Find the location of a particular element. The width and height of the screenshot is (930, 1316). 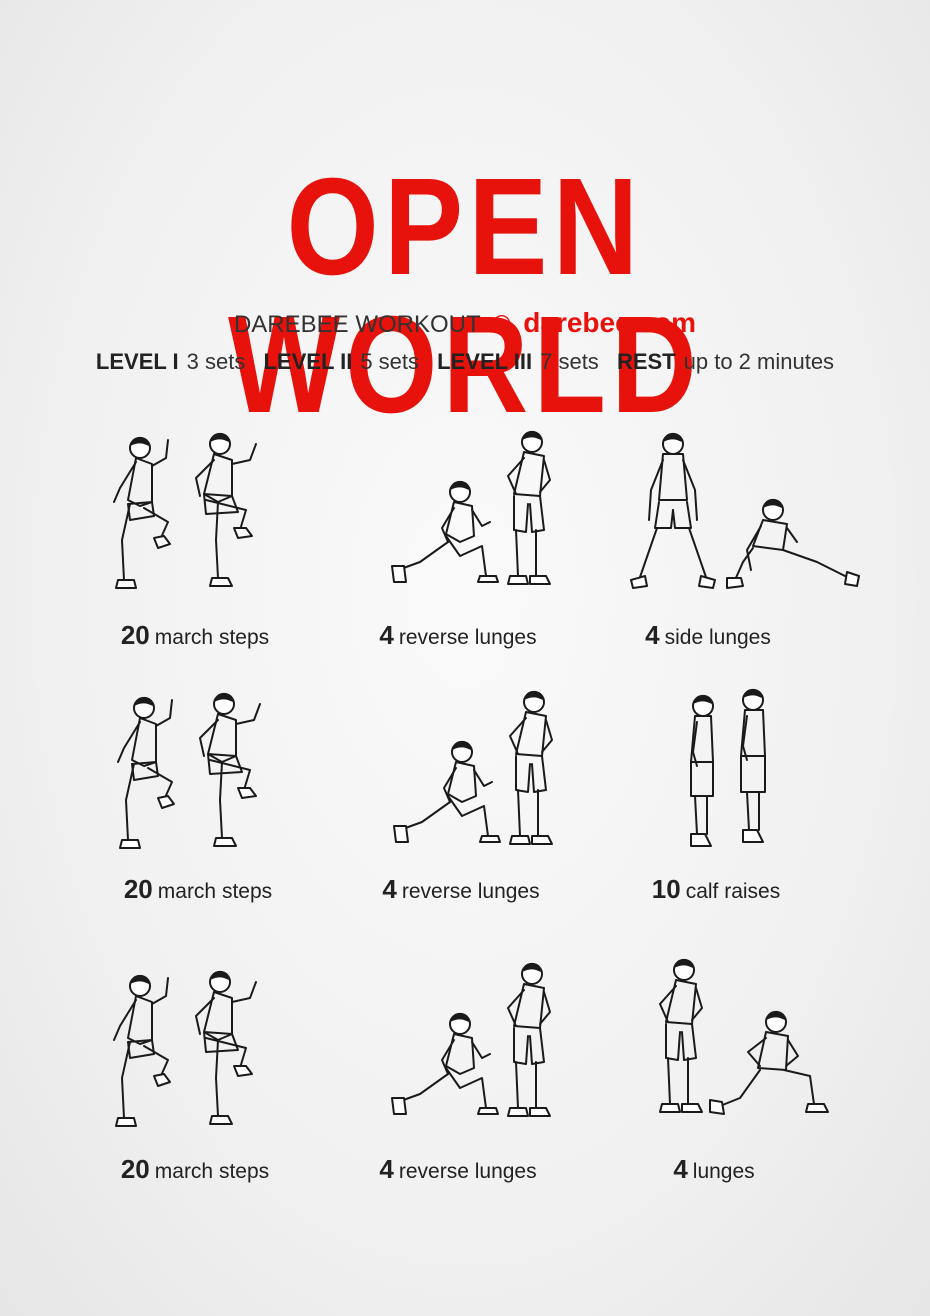

site-link: darebee.com is located at coordinates (609, 322).